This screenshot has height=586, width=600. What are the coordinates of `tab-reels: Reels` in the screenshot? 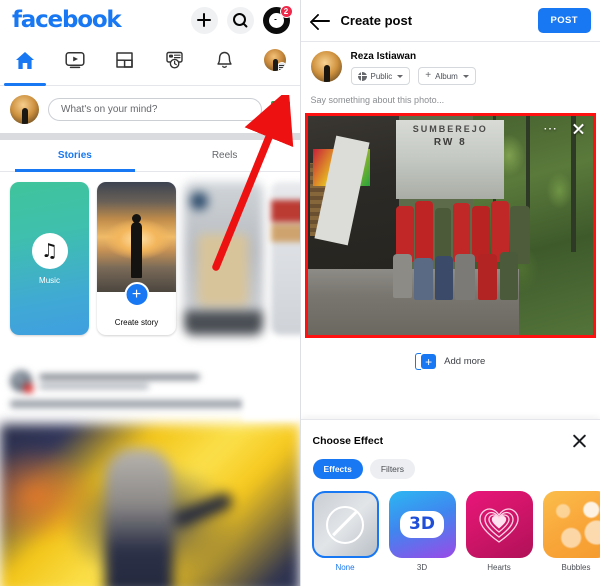 It's located at (225, 155).